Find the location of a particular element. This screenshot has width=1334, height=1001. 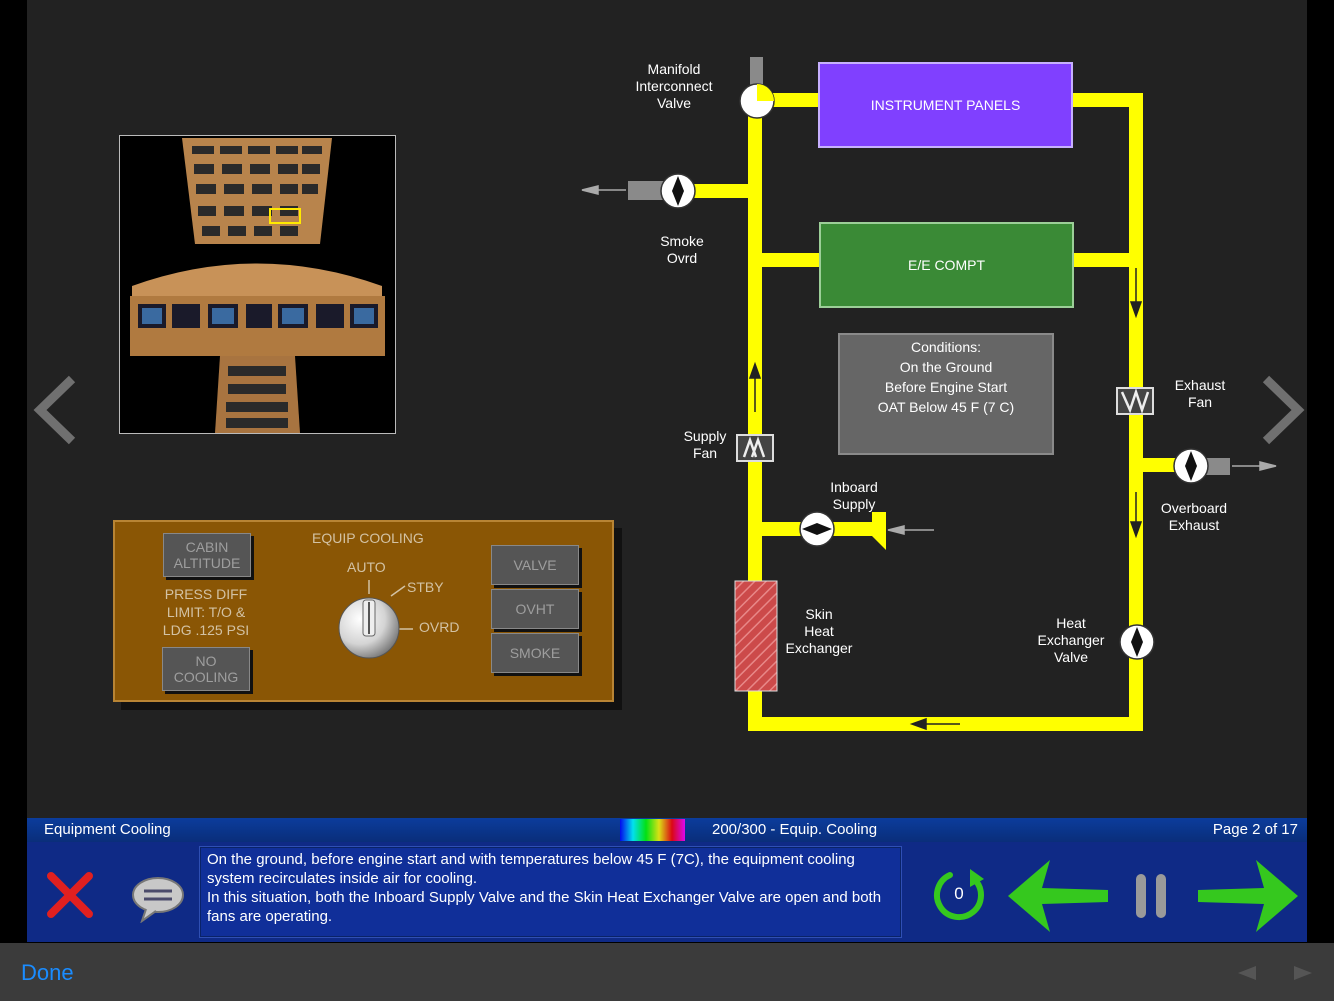

exhaust-fan-line1: Exhaust is located at coordinates (1200, 385).